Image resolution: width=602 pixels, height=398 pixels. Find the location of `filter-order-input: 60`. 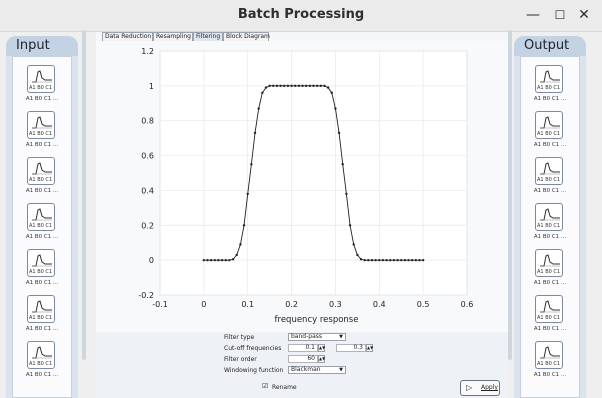

filter-order-input: 60 is located at coordinates (303, 359).